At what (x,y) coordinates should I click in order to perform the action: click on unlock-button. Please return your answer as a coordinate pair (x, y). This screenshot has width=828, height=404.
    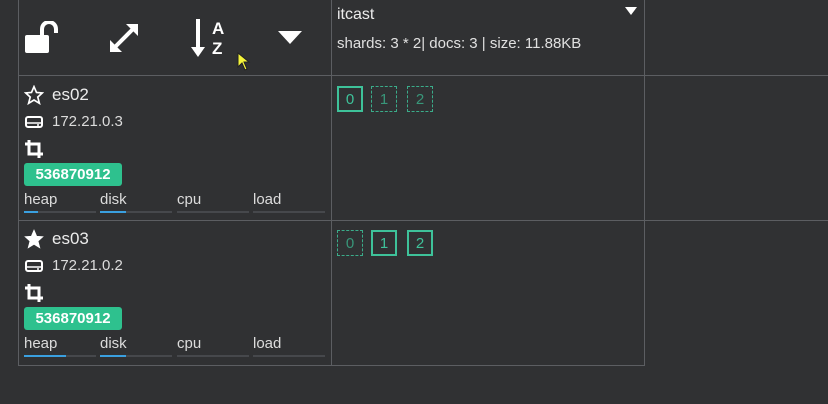
    Looking at the image, I should click on (40, 38).